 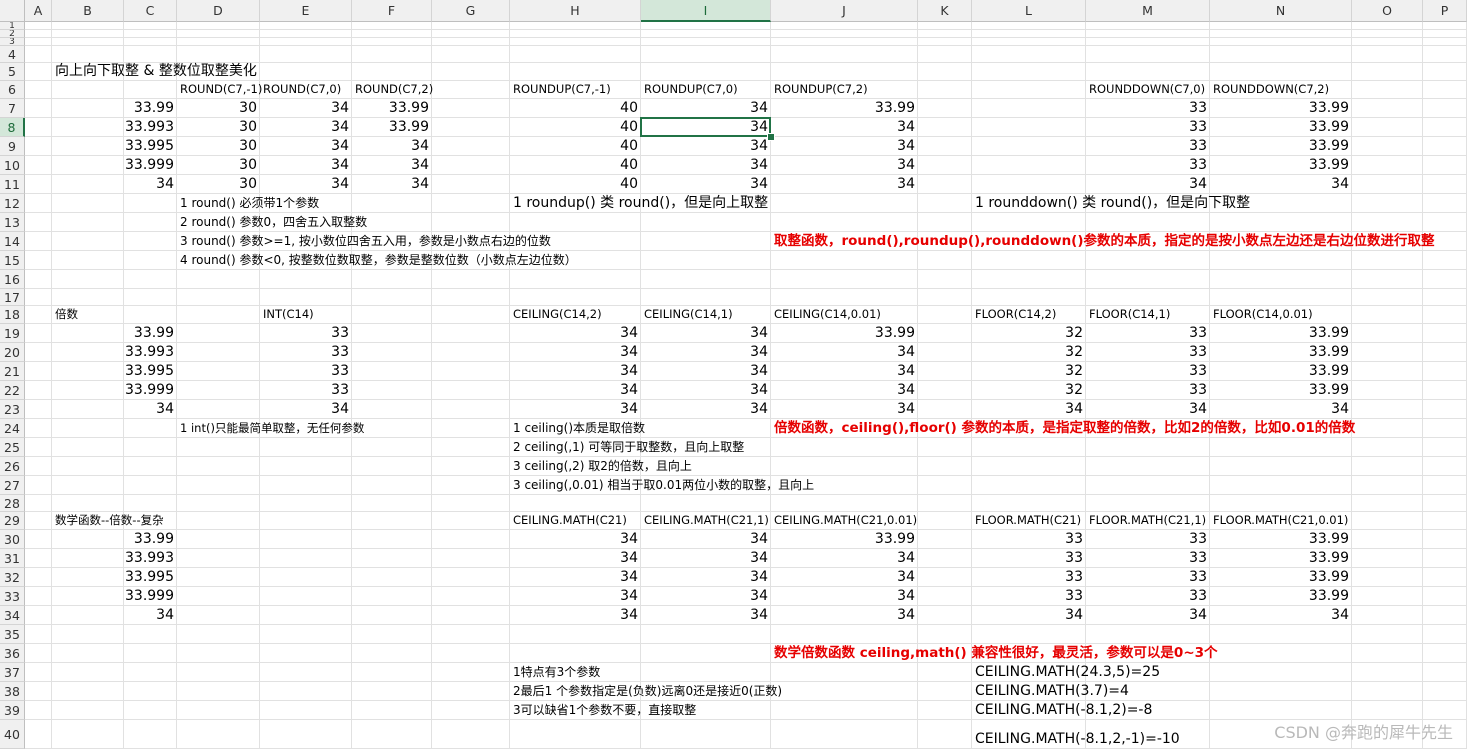 I want to click on row-header-32: 32, so click(x=12, y=577).